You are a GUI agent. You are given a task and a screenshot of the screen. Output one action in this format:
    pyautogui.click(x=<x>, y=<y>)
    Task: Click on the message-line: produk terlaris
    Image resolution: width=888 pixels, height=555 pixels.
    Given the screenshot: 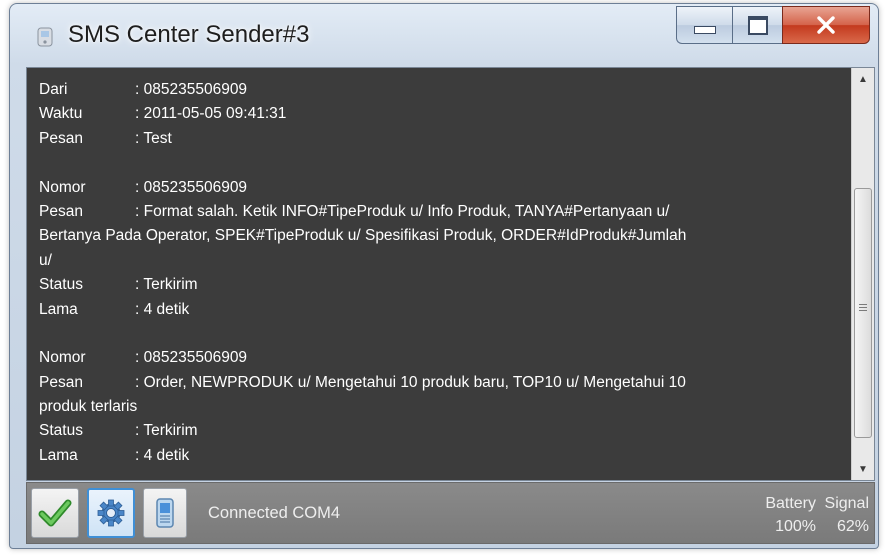 What is the action you would take?
    pyautogui.click(x=445, y=407)
    